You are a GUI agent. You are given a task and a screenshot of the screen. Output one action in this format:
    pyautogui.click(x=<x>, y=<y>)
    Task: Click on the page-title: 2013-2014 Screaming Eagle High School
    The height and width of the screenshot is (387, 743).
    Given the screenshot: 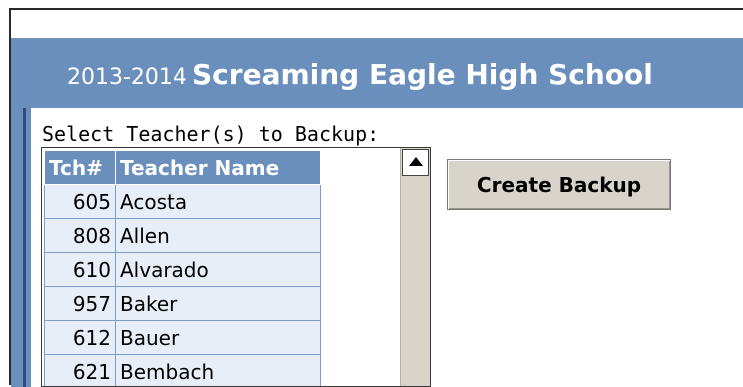 What is the action you would take?
    pyautogui.click(x=360, y=74)
    